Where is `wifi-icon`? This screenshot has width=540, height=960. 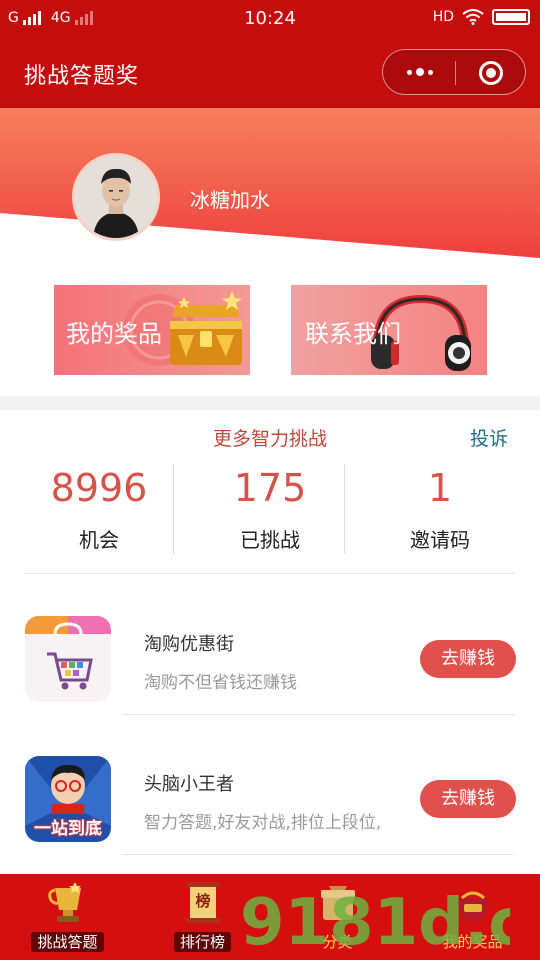 wifi-icon is located at coordinates (473, 17).